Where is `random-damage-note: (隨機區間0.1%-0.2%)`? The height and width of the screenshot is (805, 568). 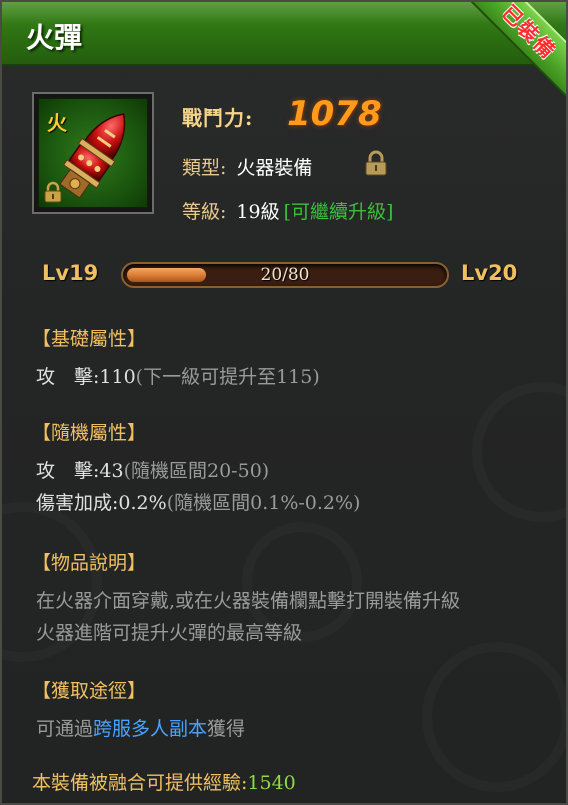
random-damage-note: (隨機區間0.1%-0.2%) is located at coordinates (263, 503).